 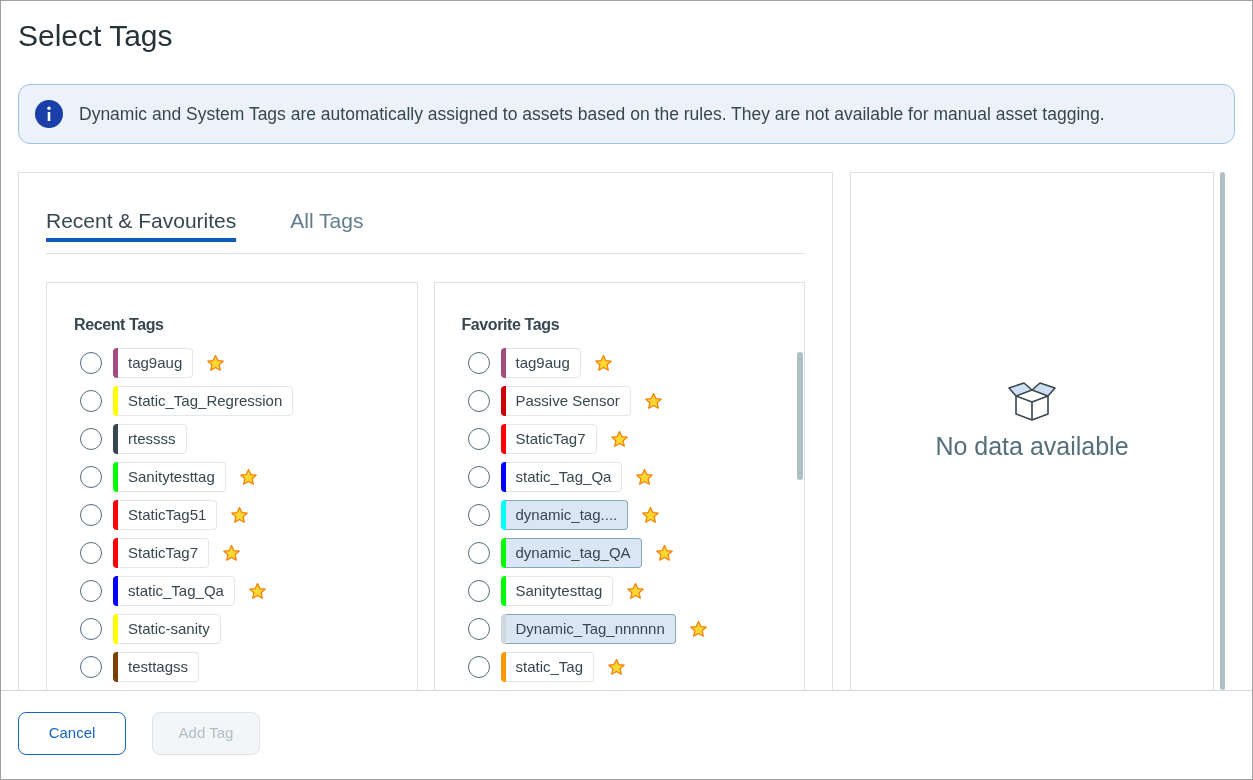 What do you see at coordinates (568, 401) in the screenshot?
I see `tag-chip: Passive Sensor` at bounding box center [568, 401].